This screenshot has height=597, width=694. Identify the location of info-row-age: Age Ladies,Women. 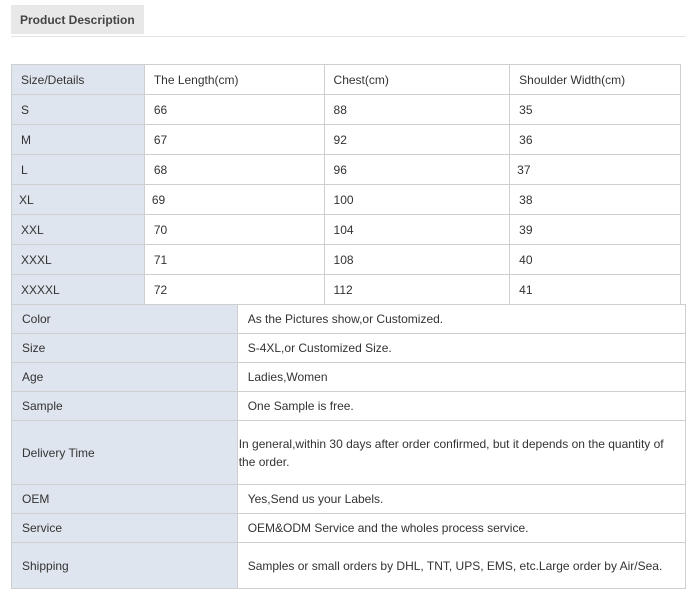
(349, 377).